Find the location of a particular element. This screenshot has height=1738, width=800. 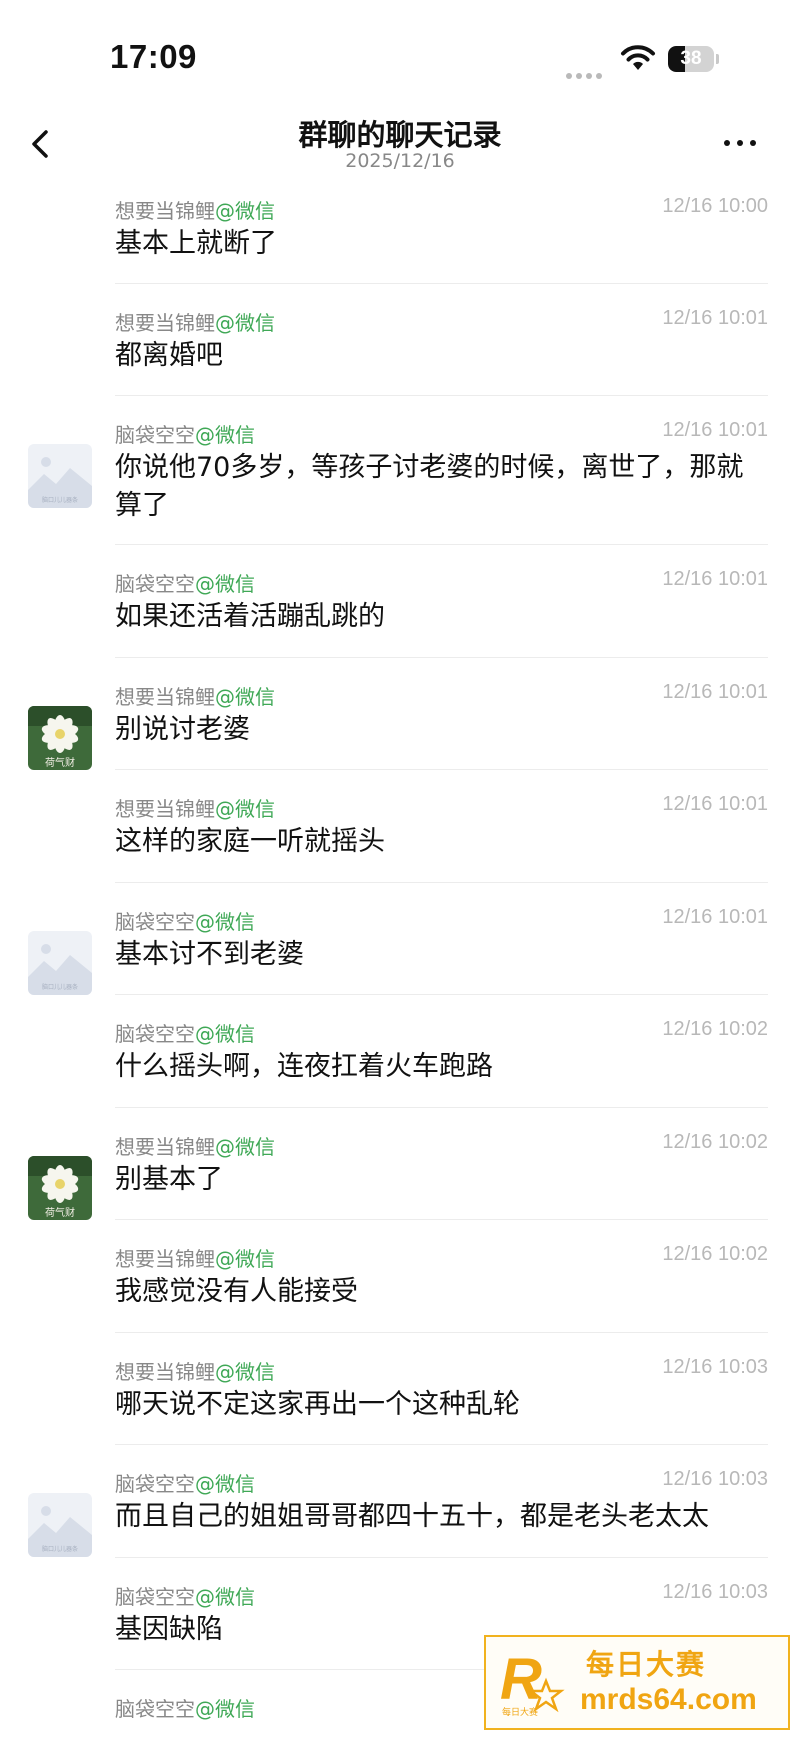

message-text: 这样的家庭一听就摇头 is located at coordinates (250, 841).